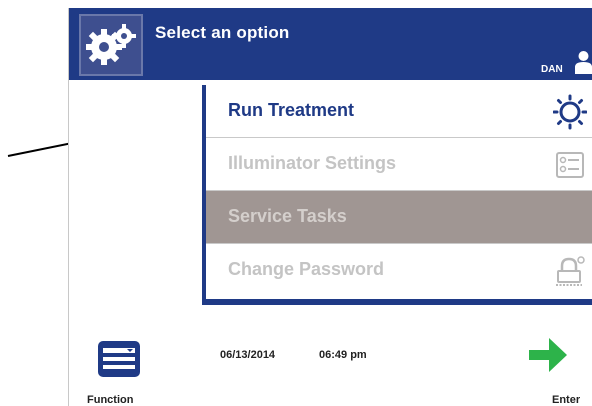 The image size is (592, 406). Describe the element at coordinates (566, 400) in the screenshot. I see `enter-label: Enter` at that location.